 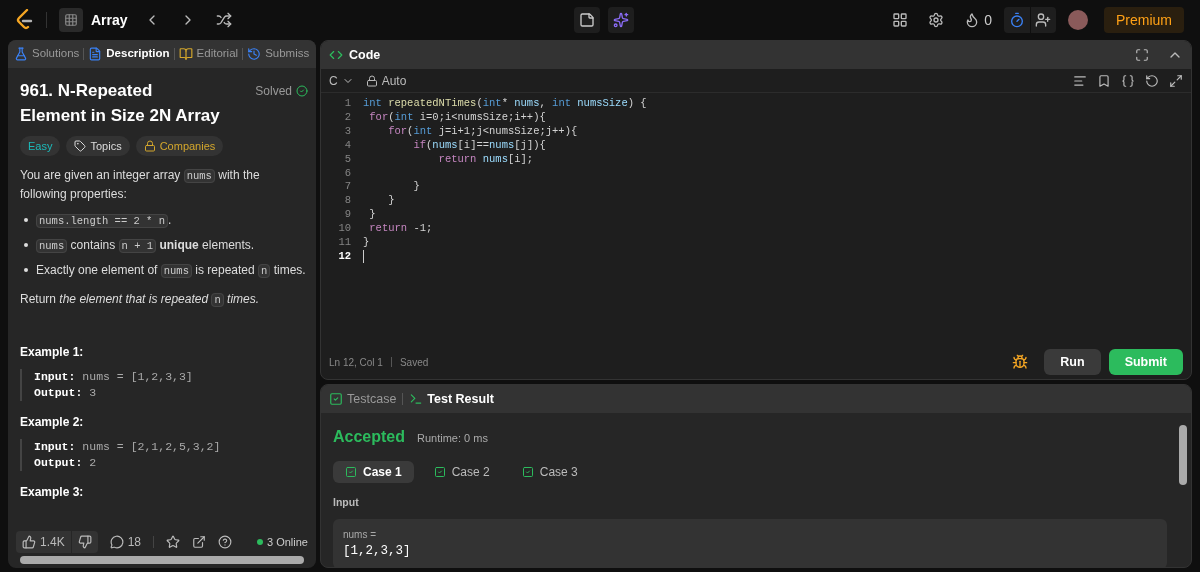 I want to click on case-tab: Case 3, so click(x=549, y=472).